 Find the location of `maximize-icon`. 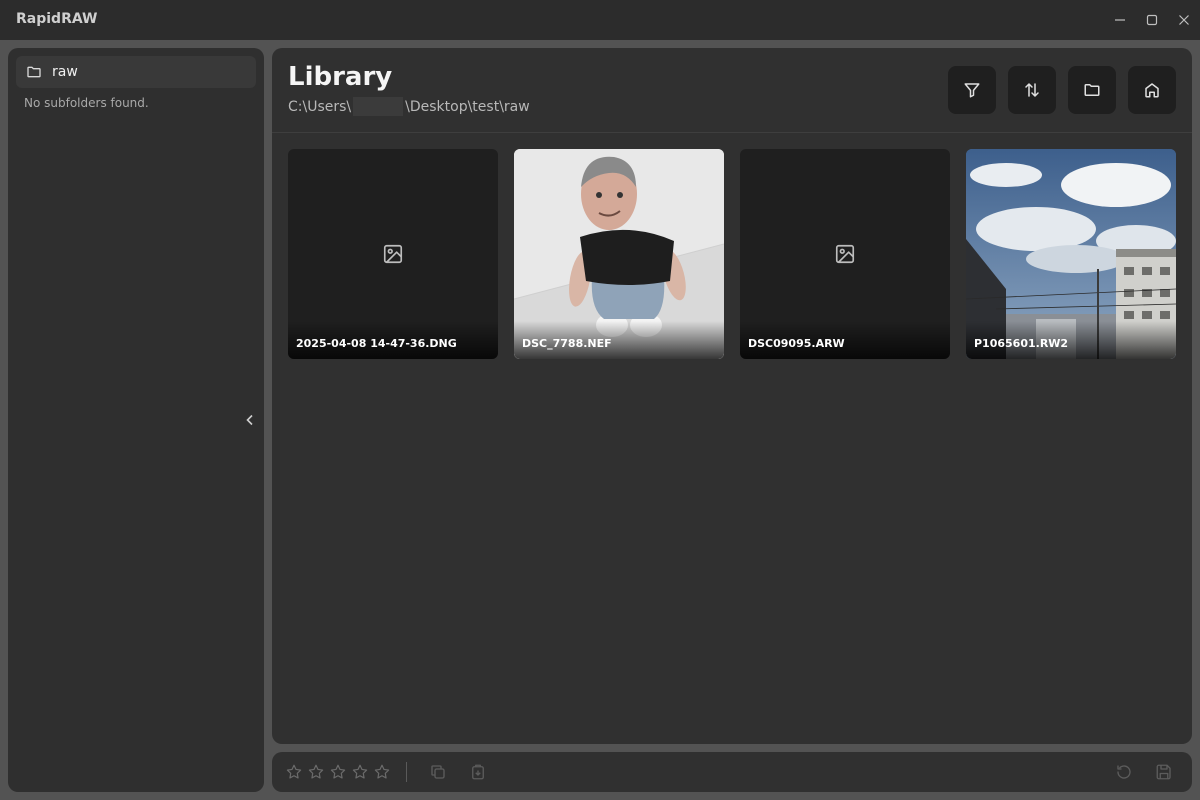

maximize-icon is located at coordinates (1152, 20).